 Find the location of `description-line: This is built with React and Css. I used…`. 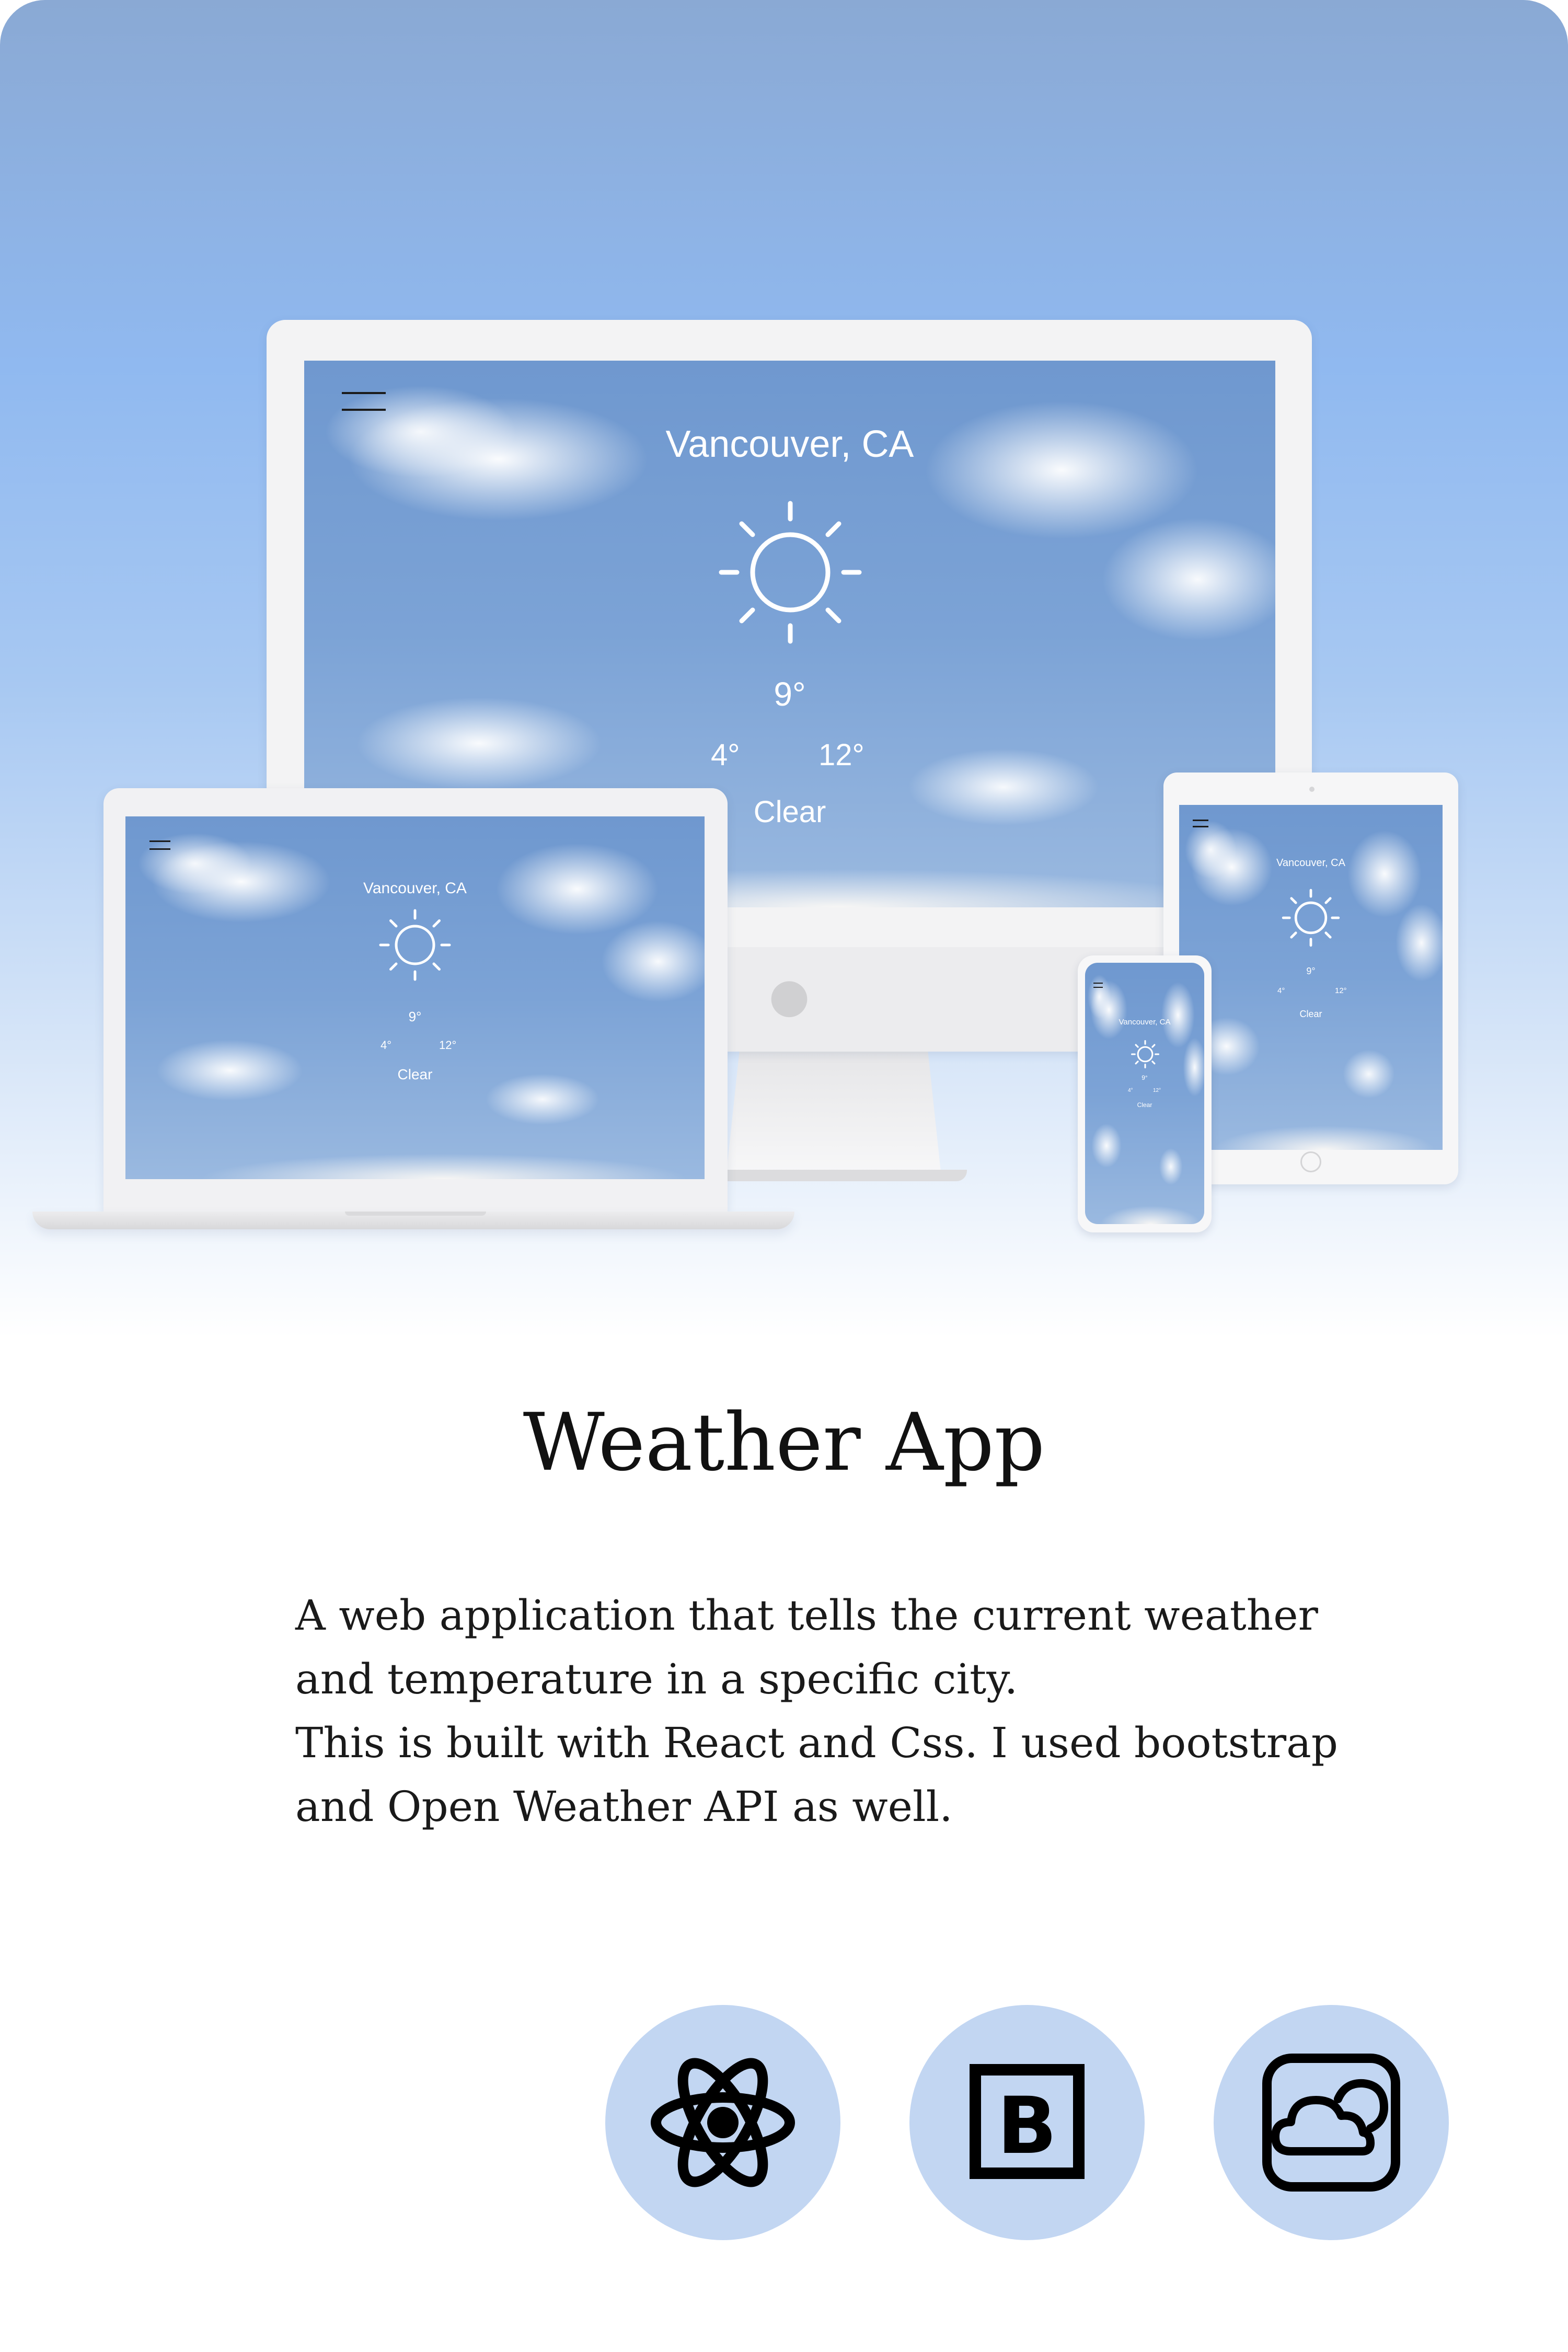

description-line: This is built with React and Css. I used… is located at coordinates (816, 1743).